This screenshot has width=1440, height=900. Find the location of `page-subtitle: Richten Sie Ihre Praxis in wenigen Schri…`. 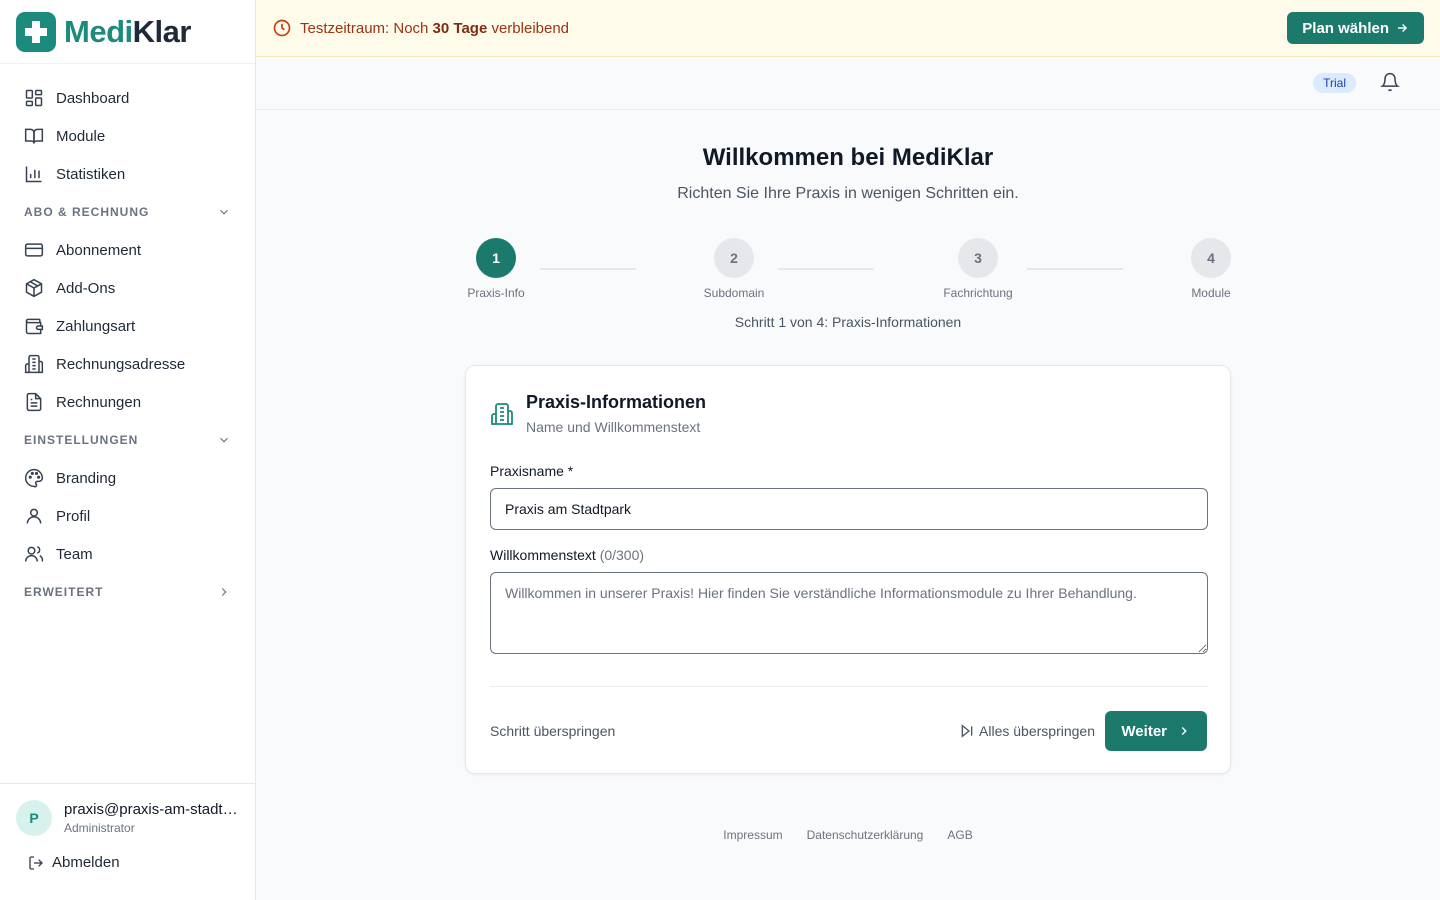

page-subtitle: Richten Sie Ihre Praxis in wenigen Schri… is located at coordinates (848, 193).